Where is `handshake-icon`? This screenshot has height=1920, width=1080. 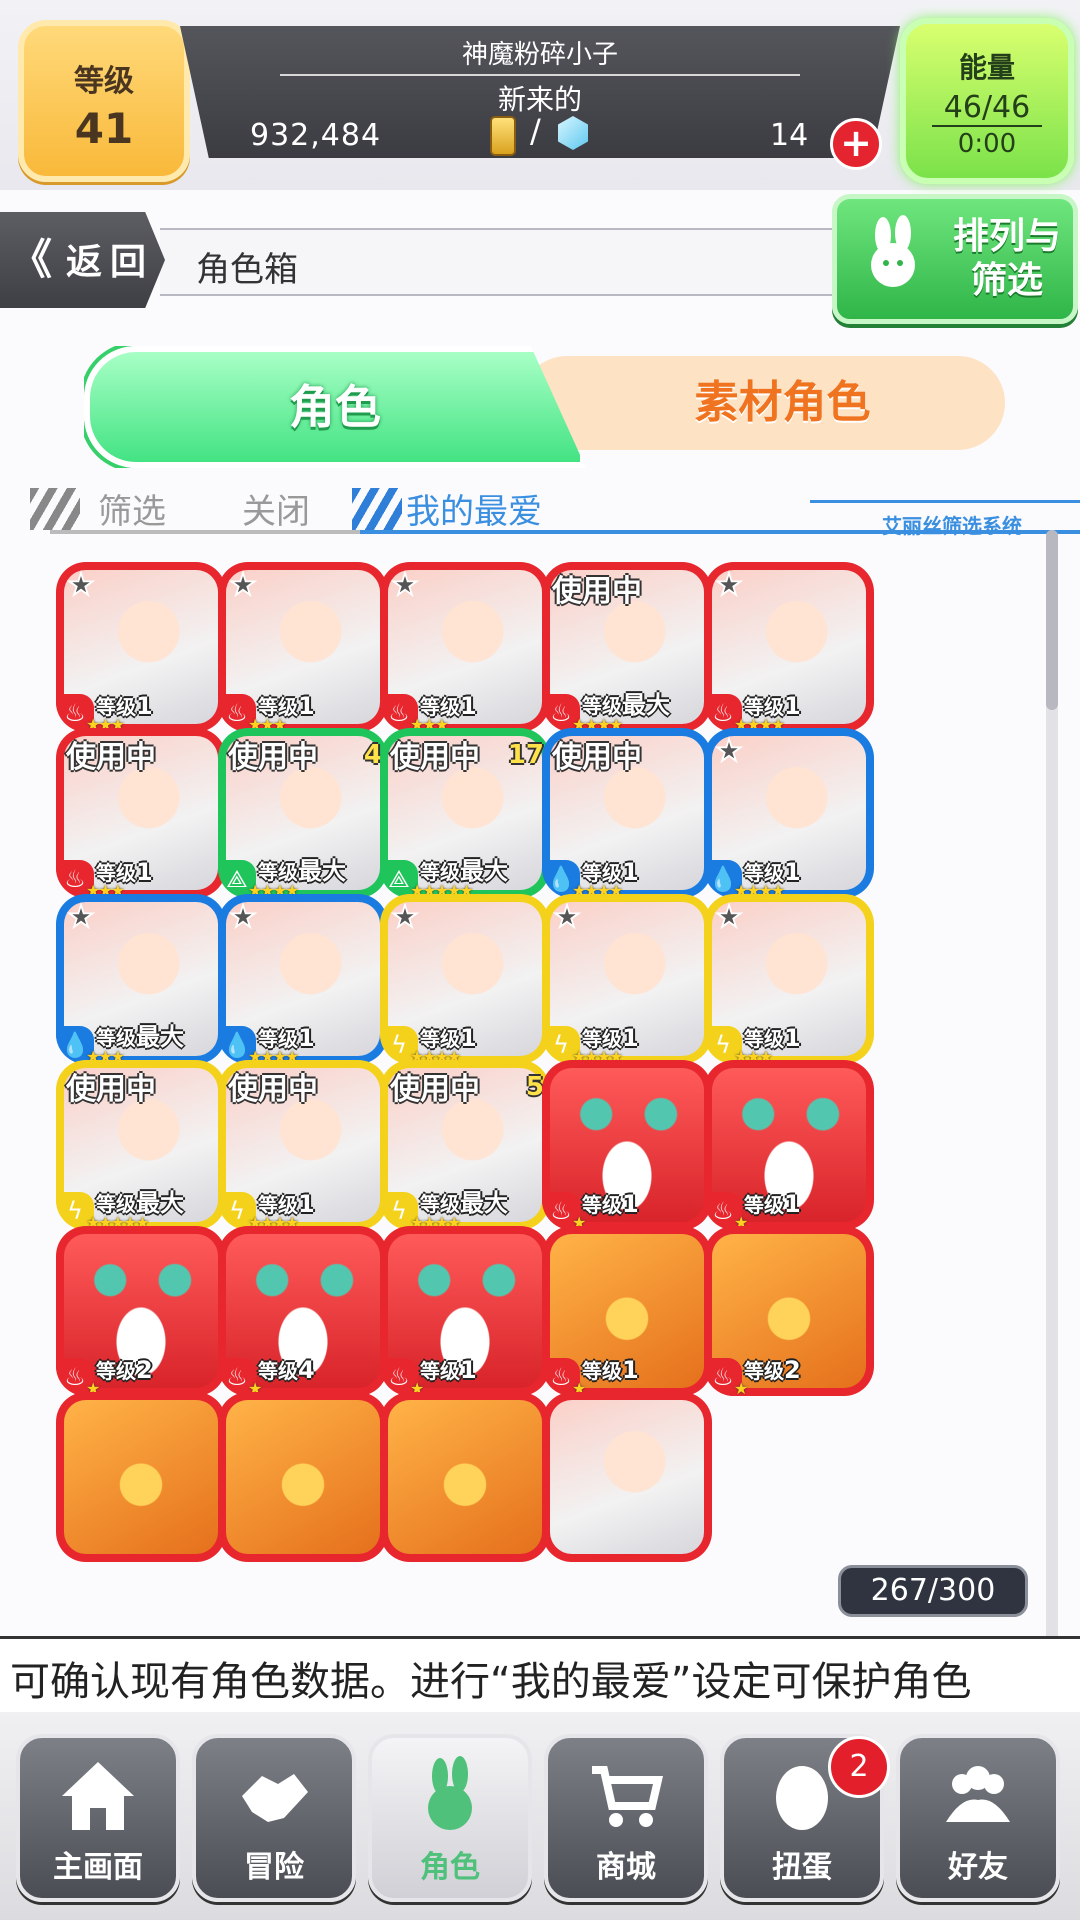 handshake-icon is located at coordinates (275, 1798).